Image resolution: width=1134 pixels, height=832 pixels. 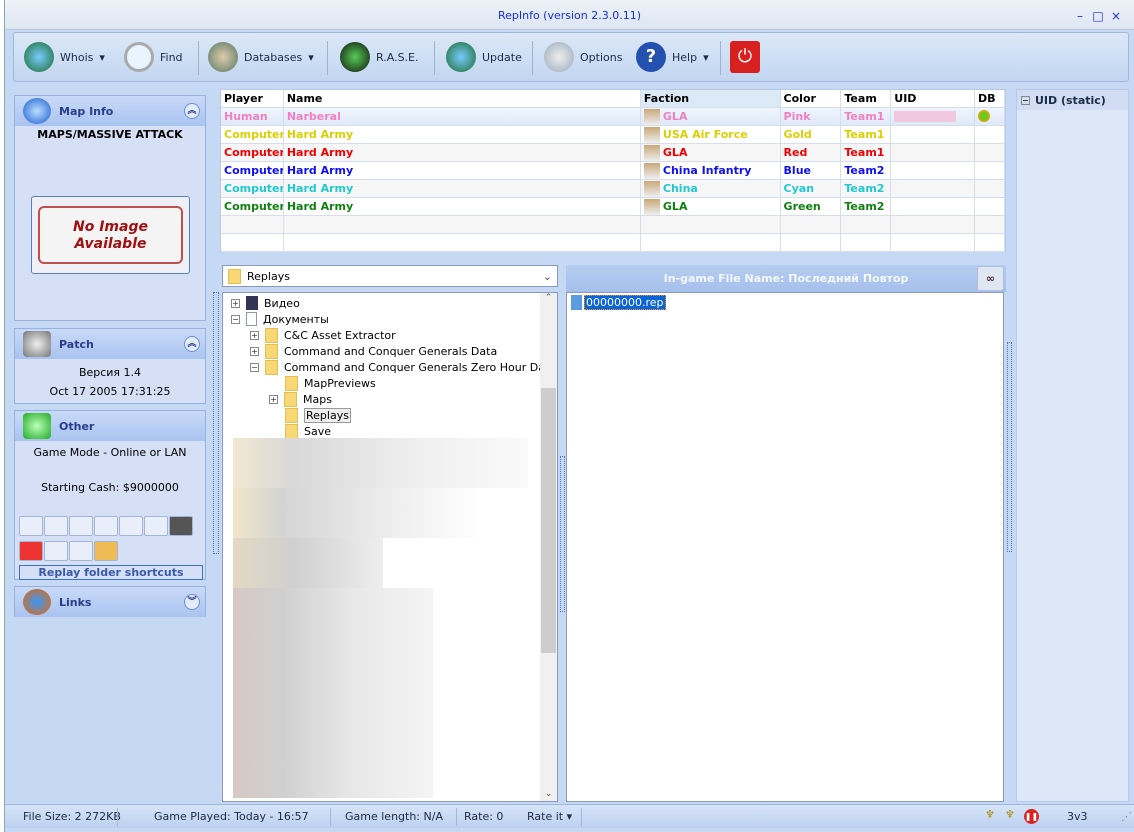 I want to click on shortcuts-label: Replay folder shortcuts, so click(x=111, y=572).